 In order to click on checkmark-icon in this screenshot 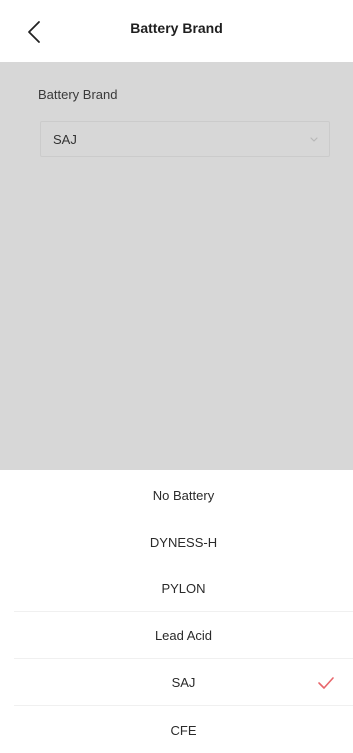, I will do `click(326, 683)`.